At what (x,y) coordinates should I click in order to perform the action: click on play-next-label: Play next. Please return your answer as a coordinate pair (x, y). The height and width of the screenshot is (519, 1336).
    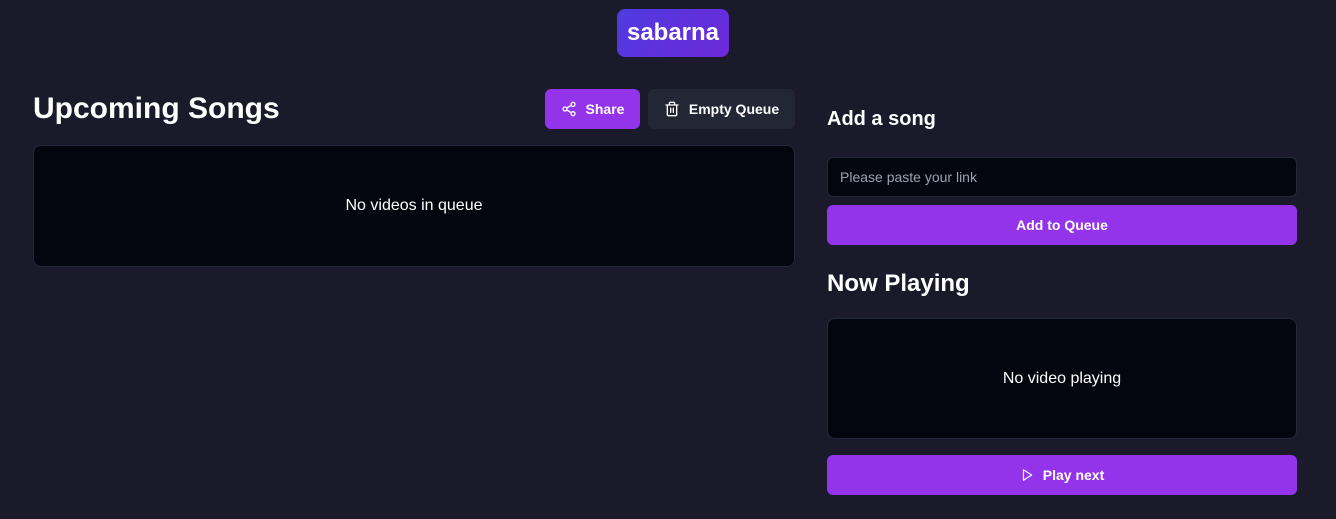
    Looking at the image, I should click on (1073, 475).